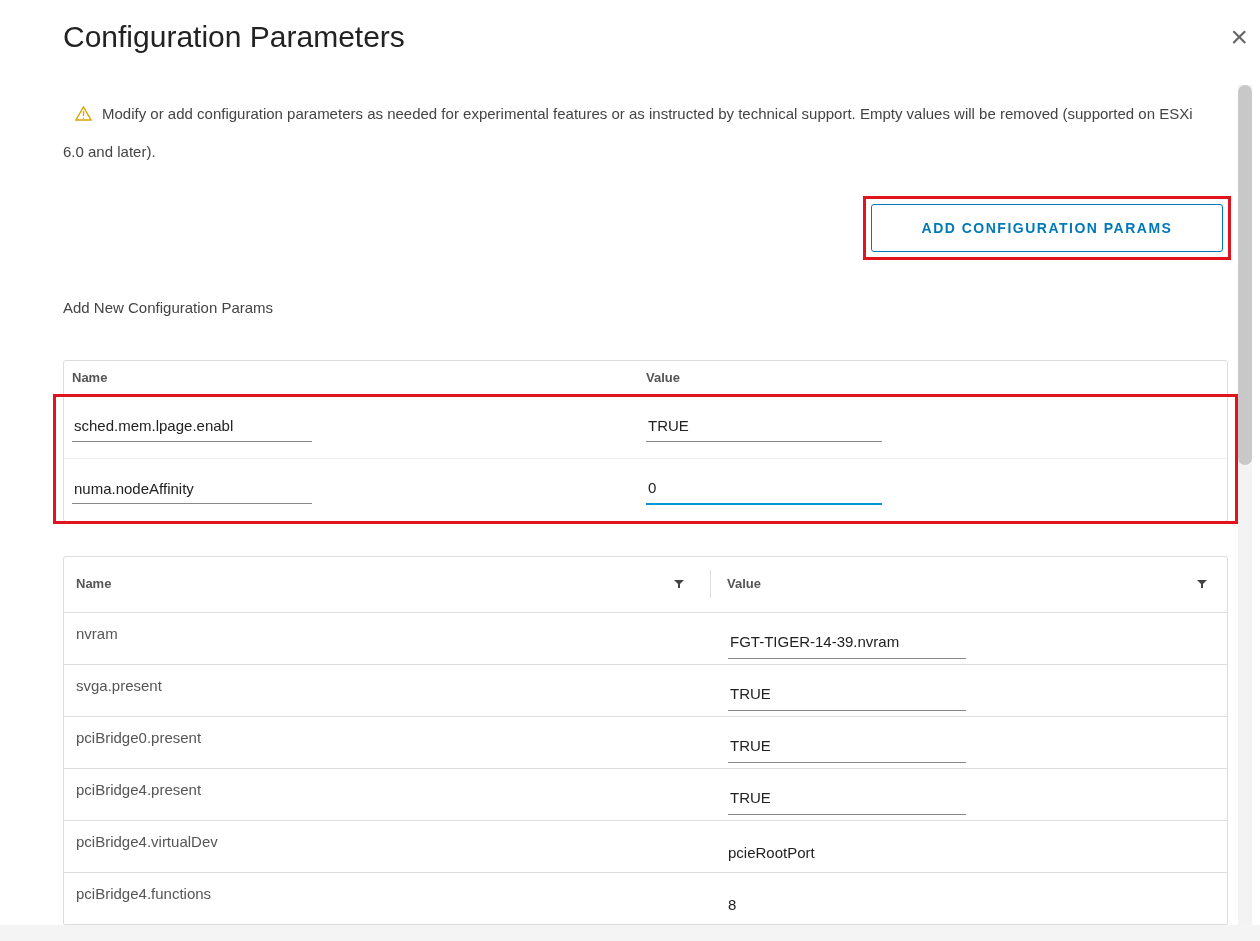  Describe the element at coordinates (168, 308) in the screenshot. I see `section-heading: Add New Configuration Params` at that location.